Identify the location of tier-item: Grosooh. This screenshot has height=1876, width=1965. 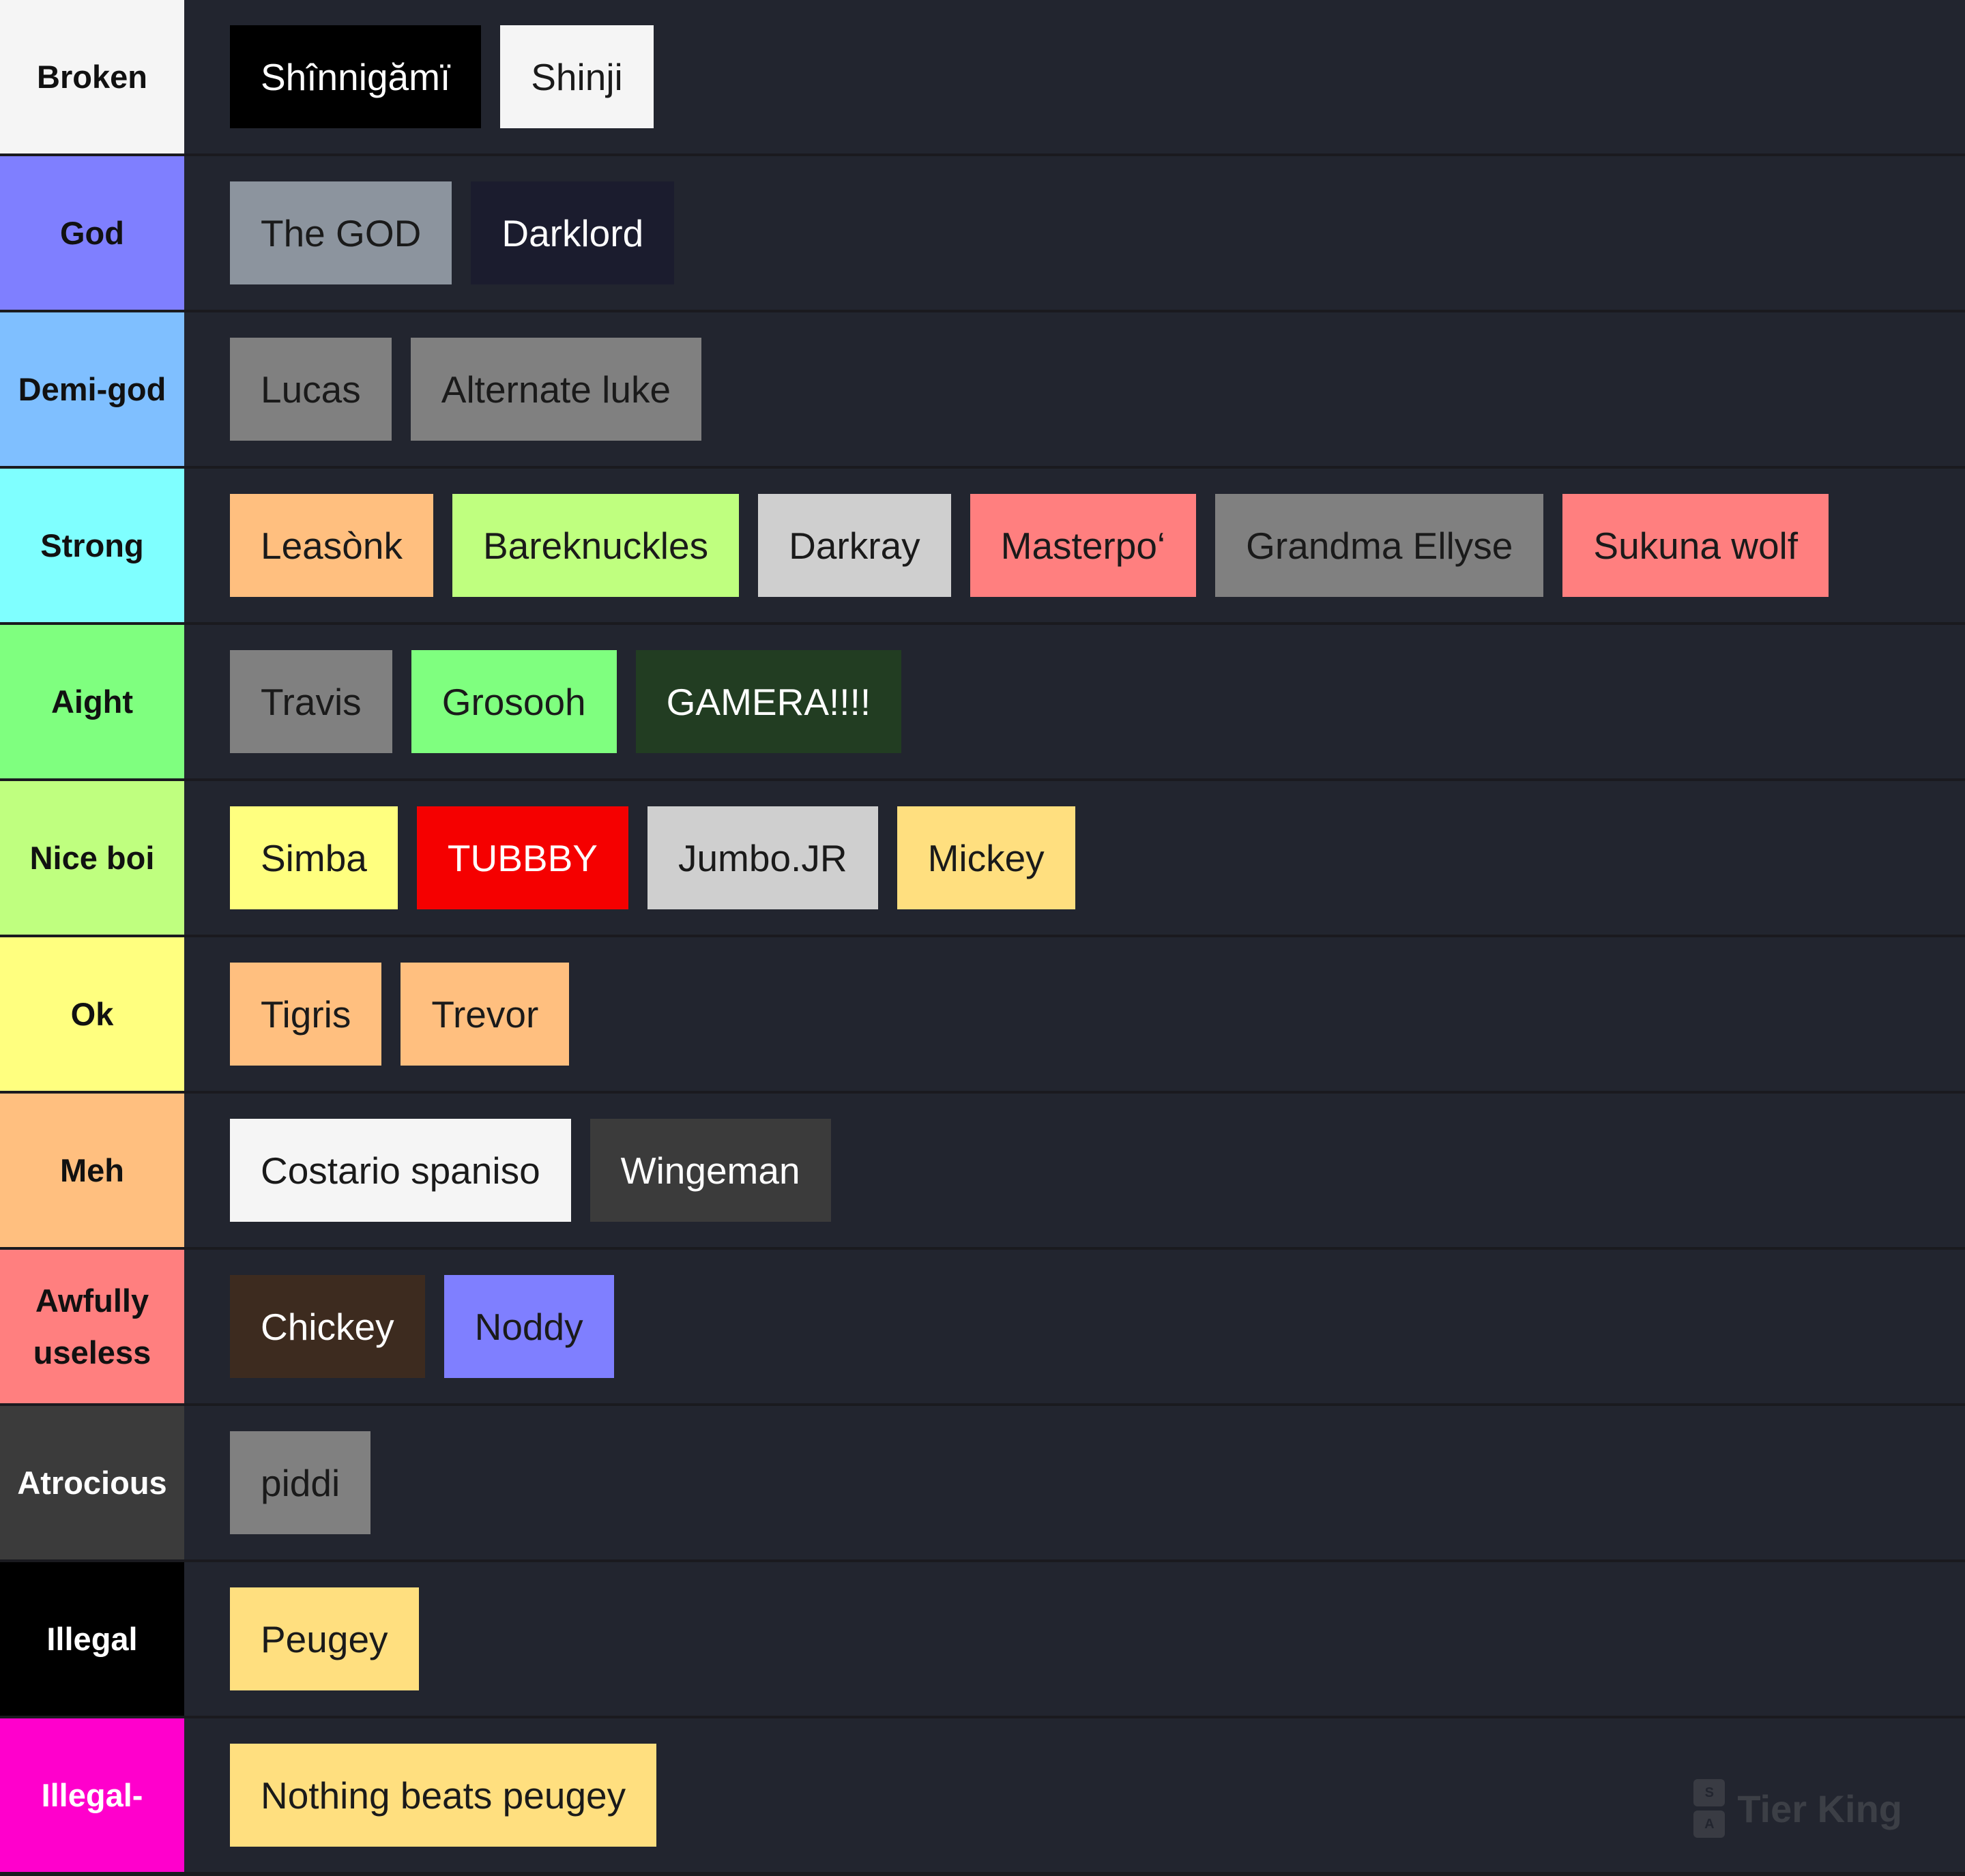
(514, 701).